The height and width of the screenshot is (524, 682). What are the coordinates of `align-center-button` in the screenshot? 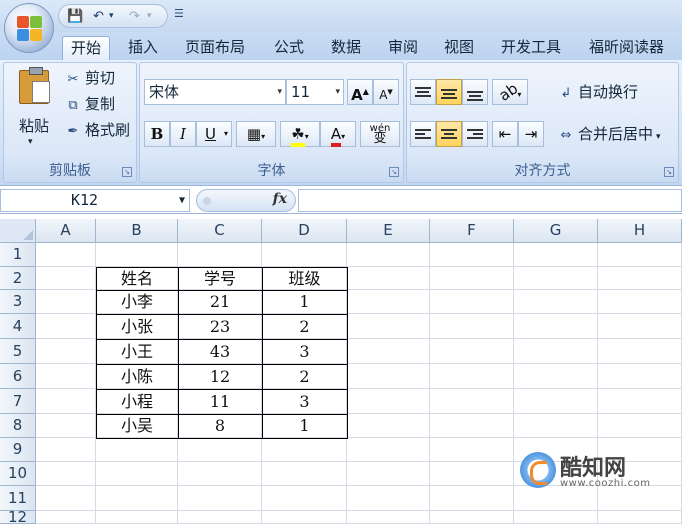 It's located at (449, 134).